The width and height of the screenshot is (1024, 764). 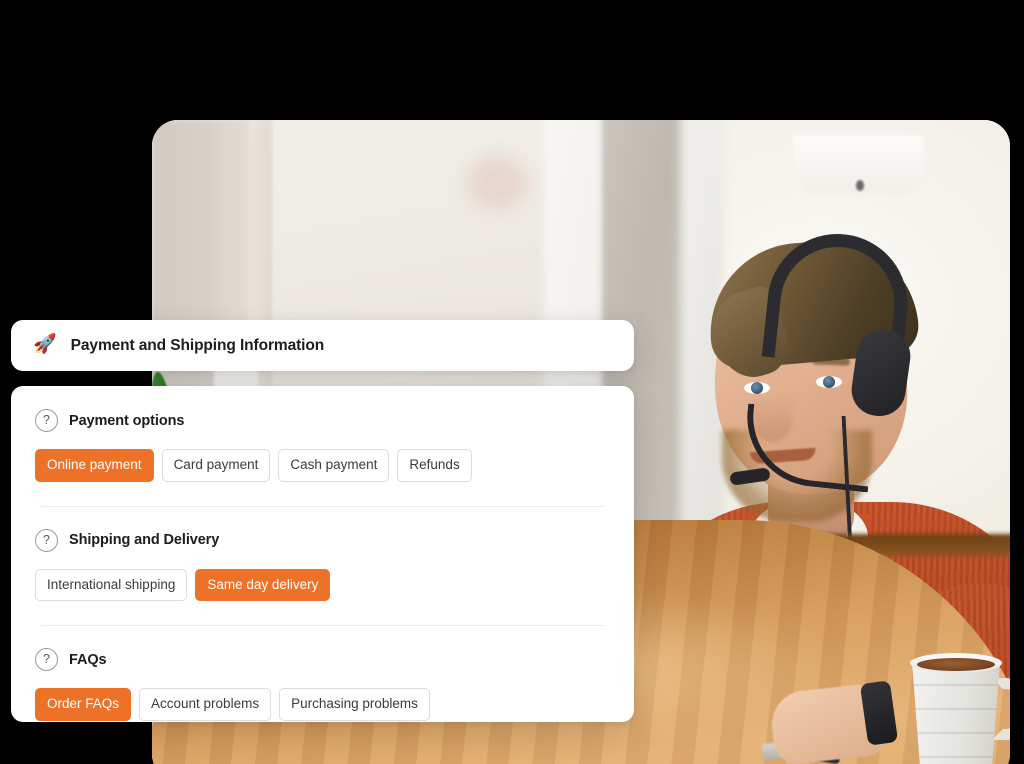 I want to click on chip-account-problems: Account problems, so click(x=205, y=704).